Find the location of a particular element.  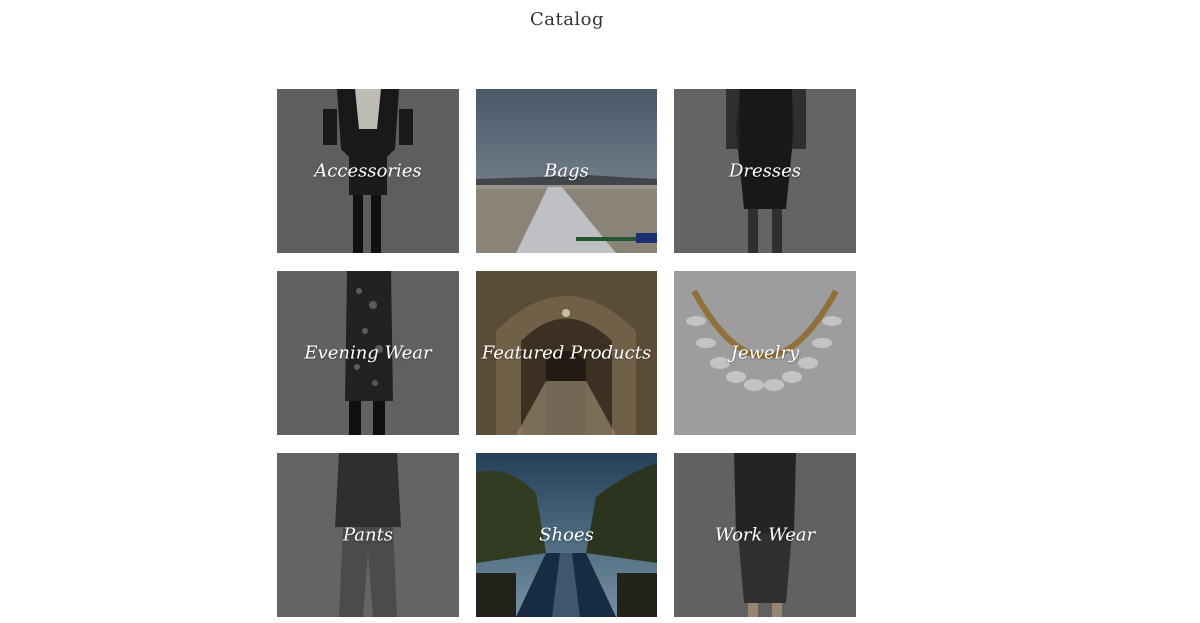

category-tile-pants: Pants is located at coordinates (368, 535).